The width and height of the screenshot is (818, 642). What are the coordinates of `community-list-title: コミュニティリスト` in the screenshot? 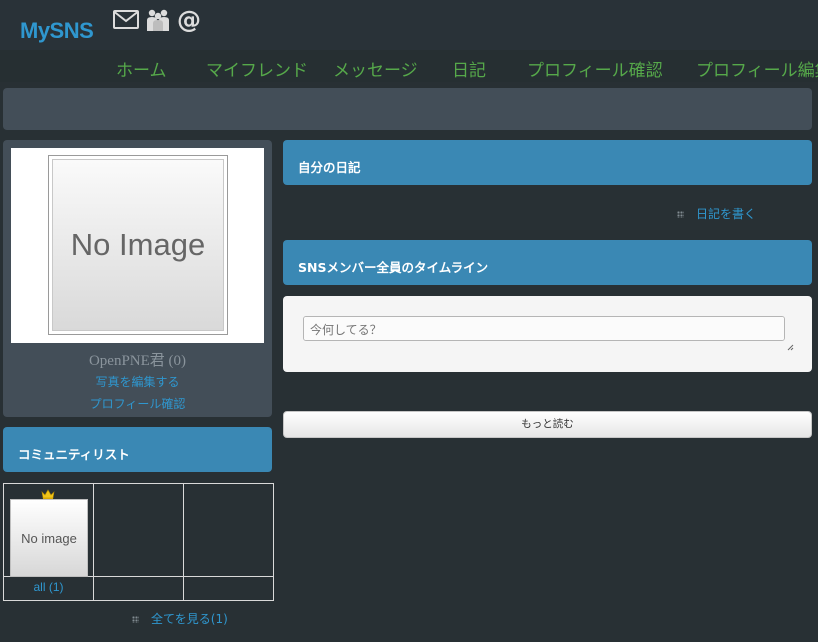 It's located at (74, 454).